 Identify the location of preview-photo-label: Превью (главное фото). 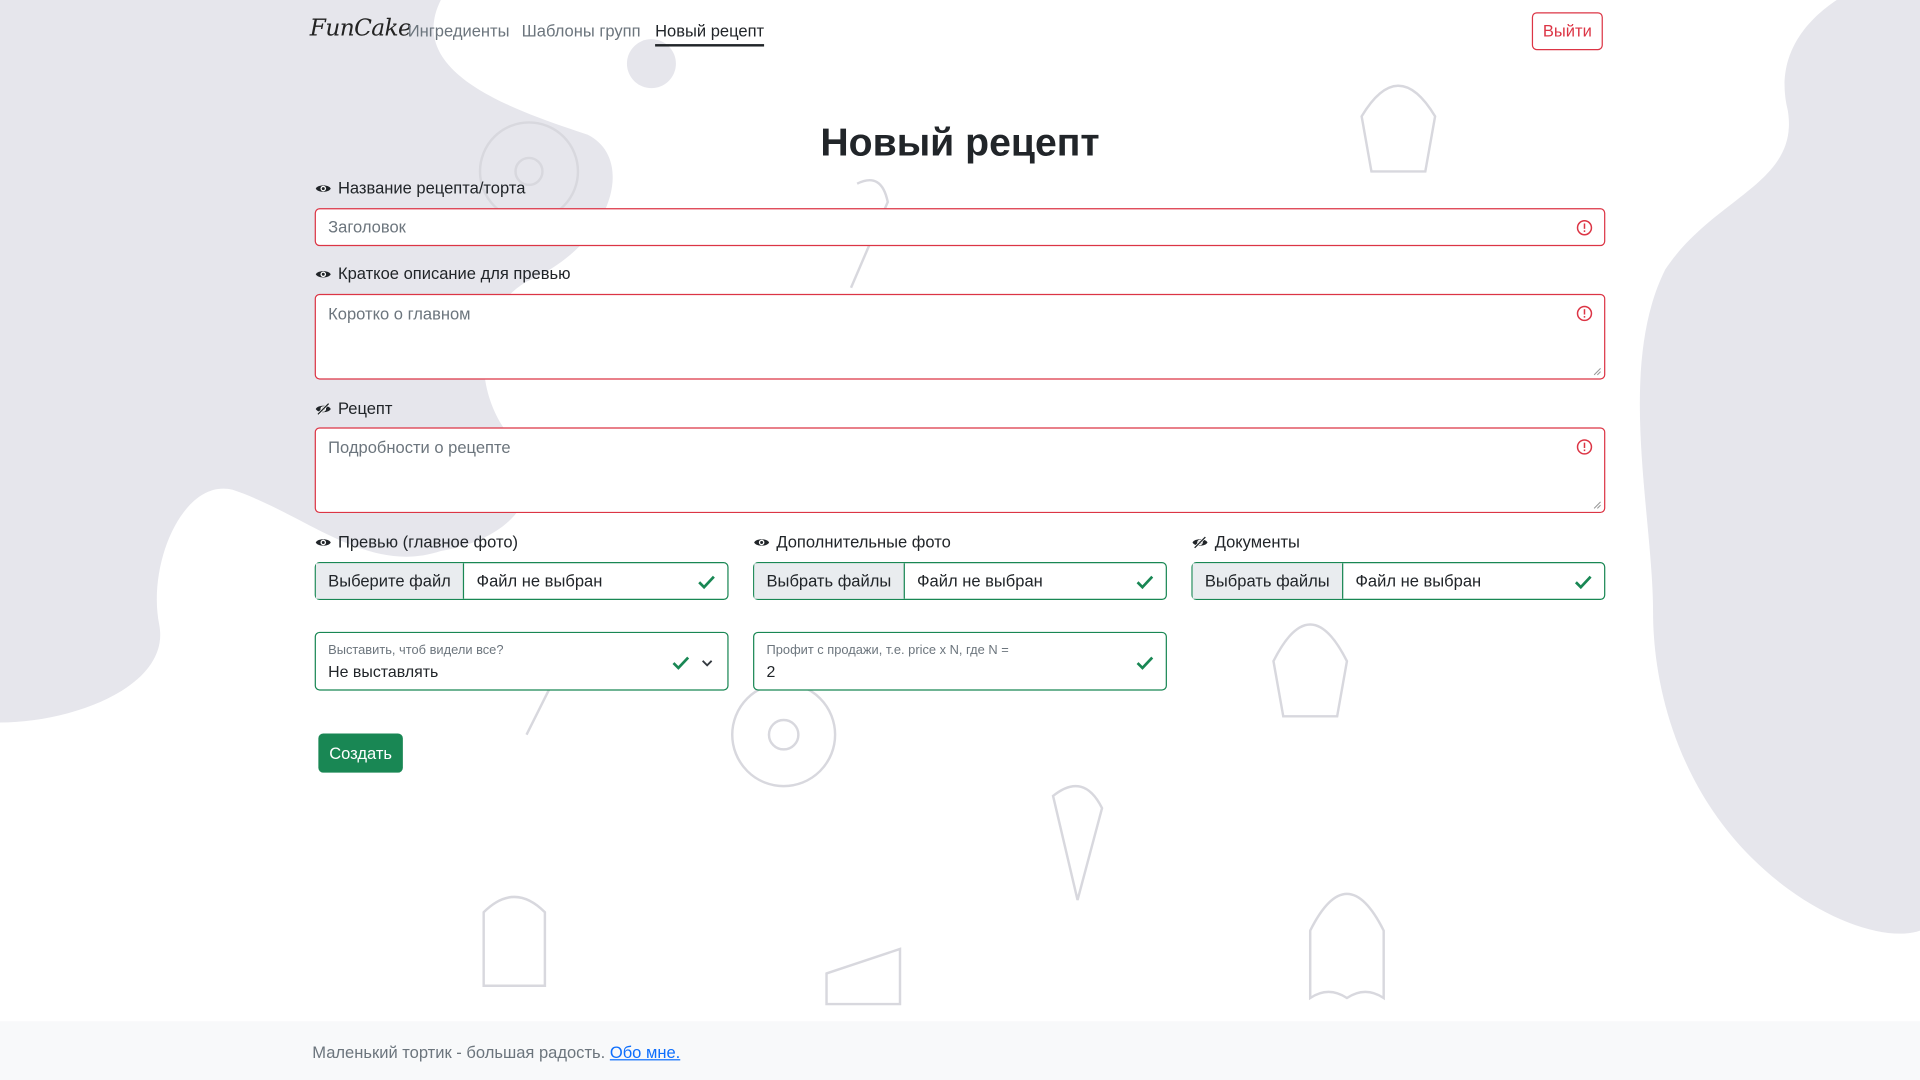
(416, 542).